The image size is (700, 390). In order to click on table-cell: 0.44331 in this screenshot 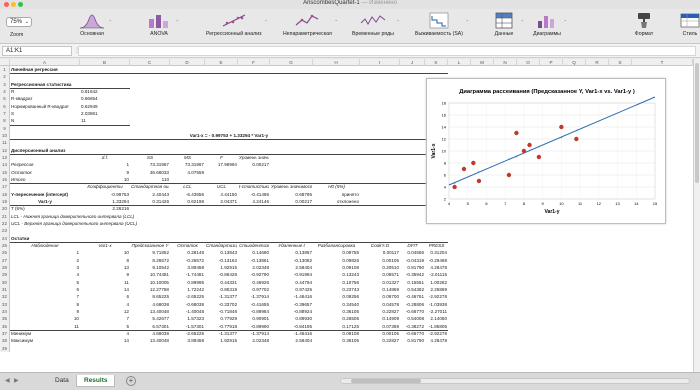, I will do `click(221, 282)`.